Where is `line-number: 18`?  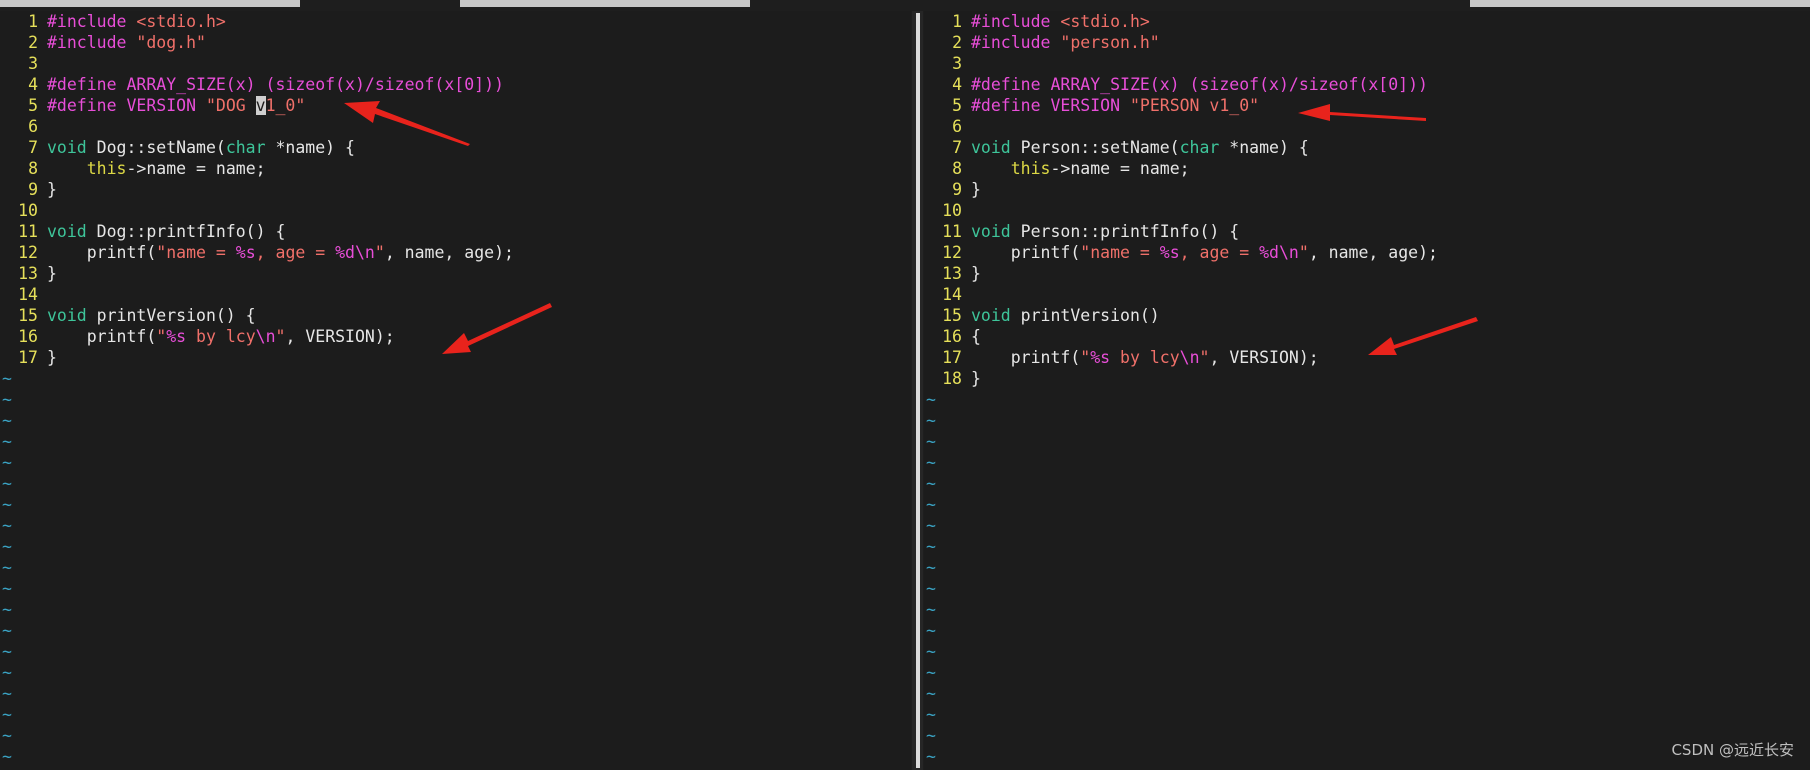 line-number: 18 is located at coordinates (952, 378).